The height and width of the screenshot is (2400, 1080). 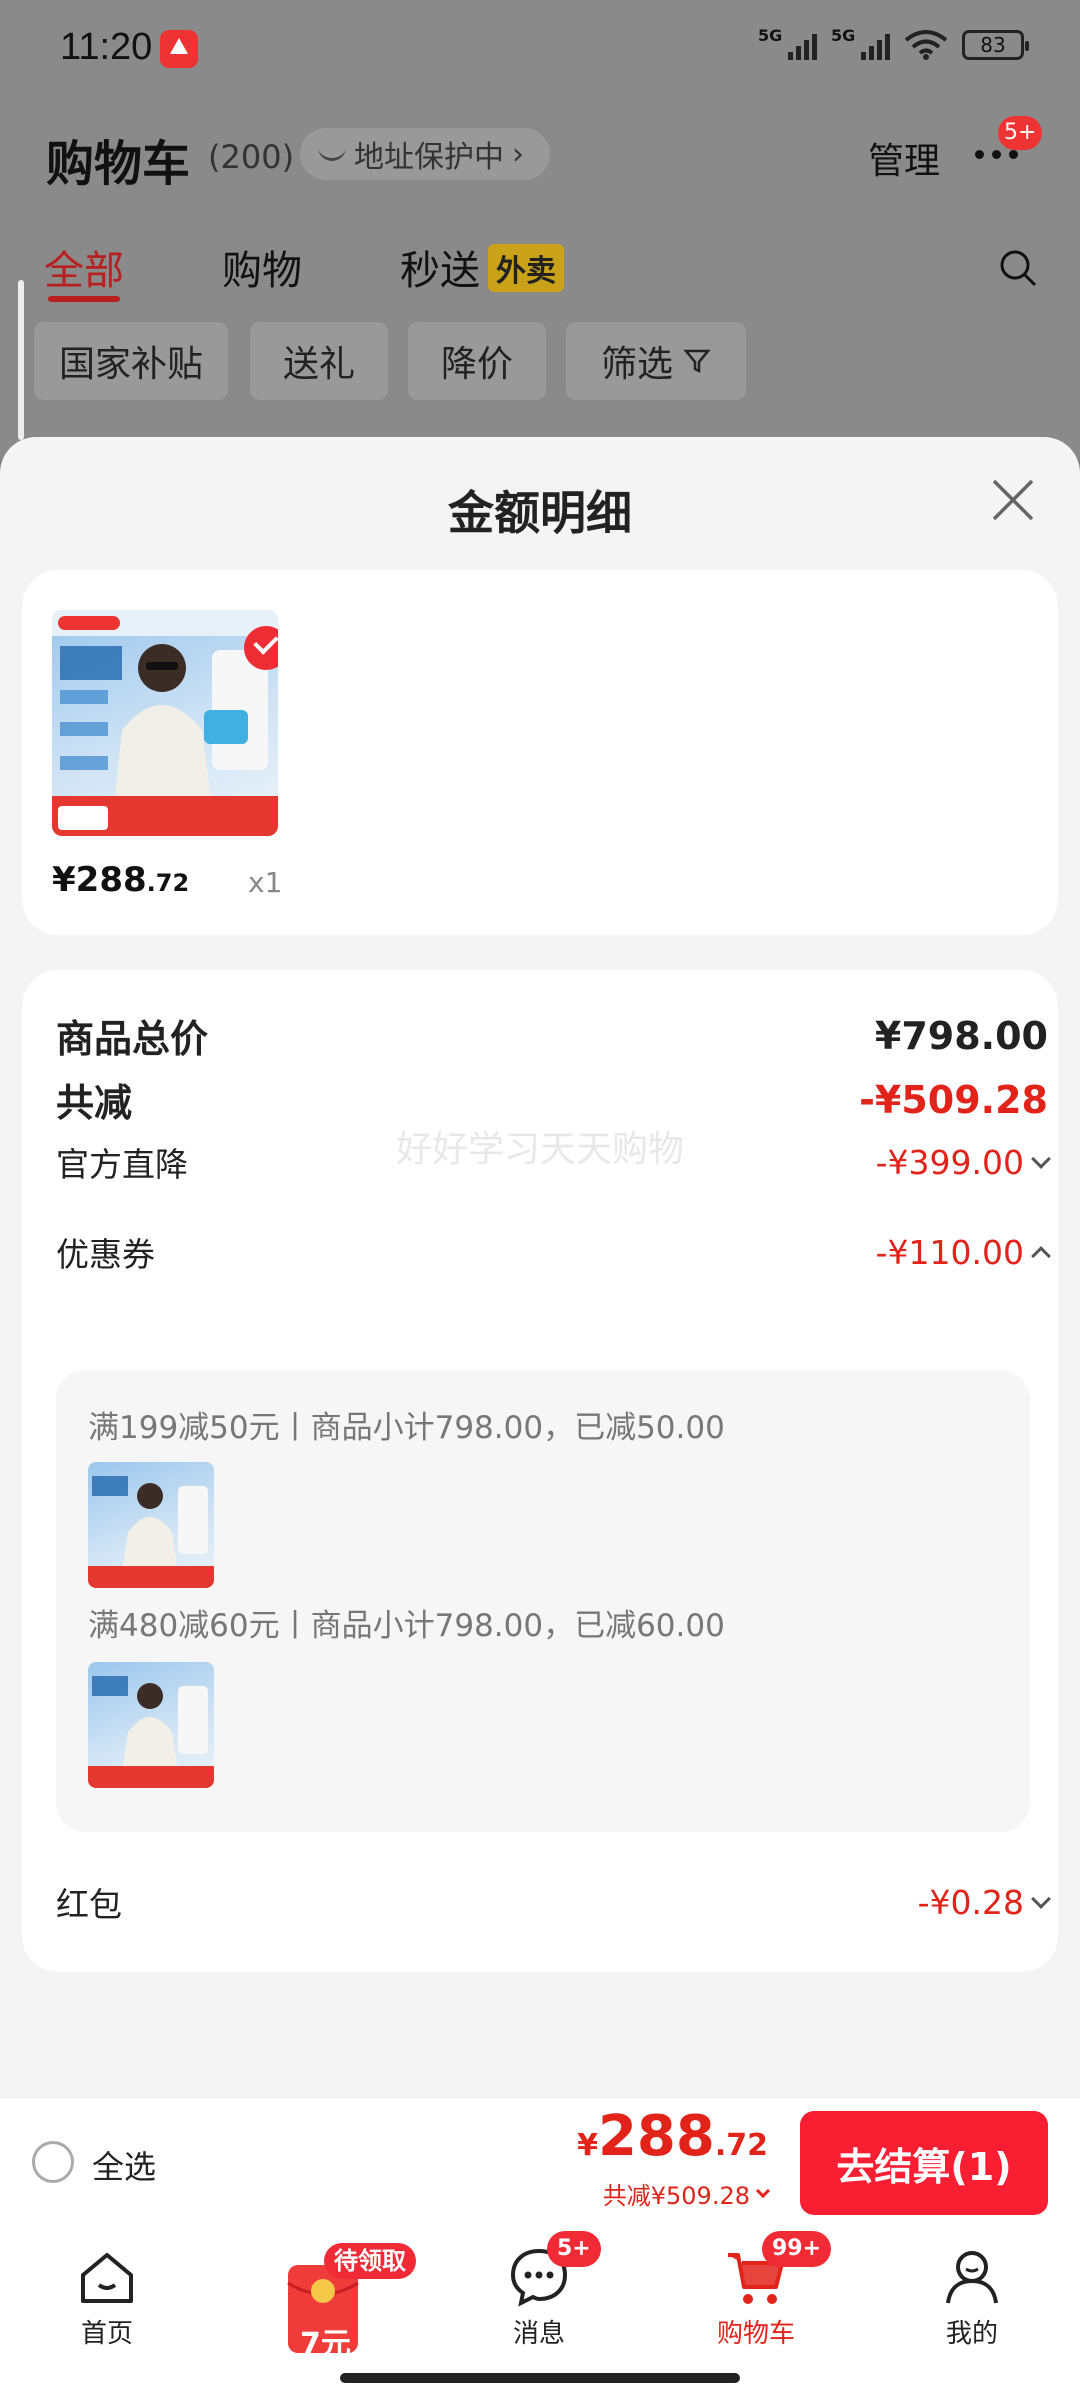 I want to click on cart-icon: 99+, so click(x=778, y=2270).